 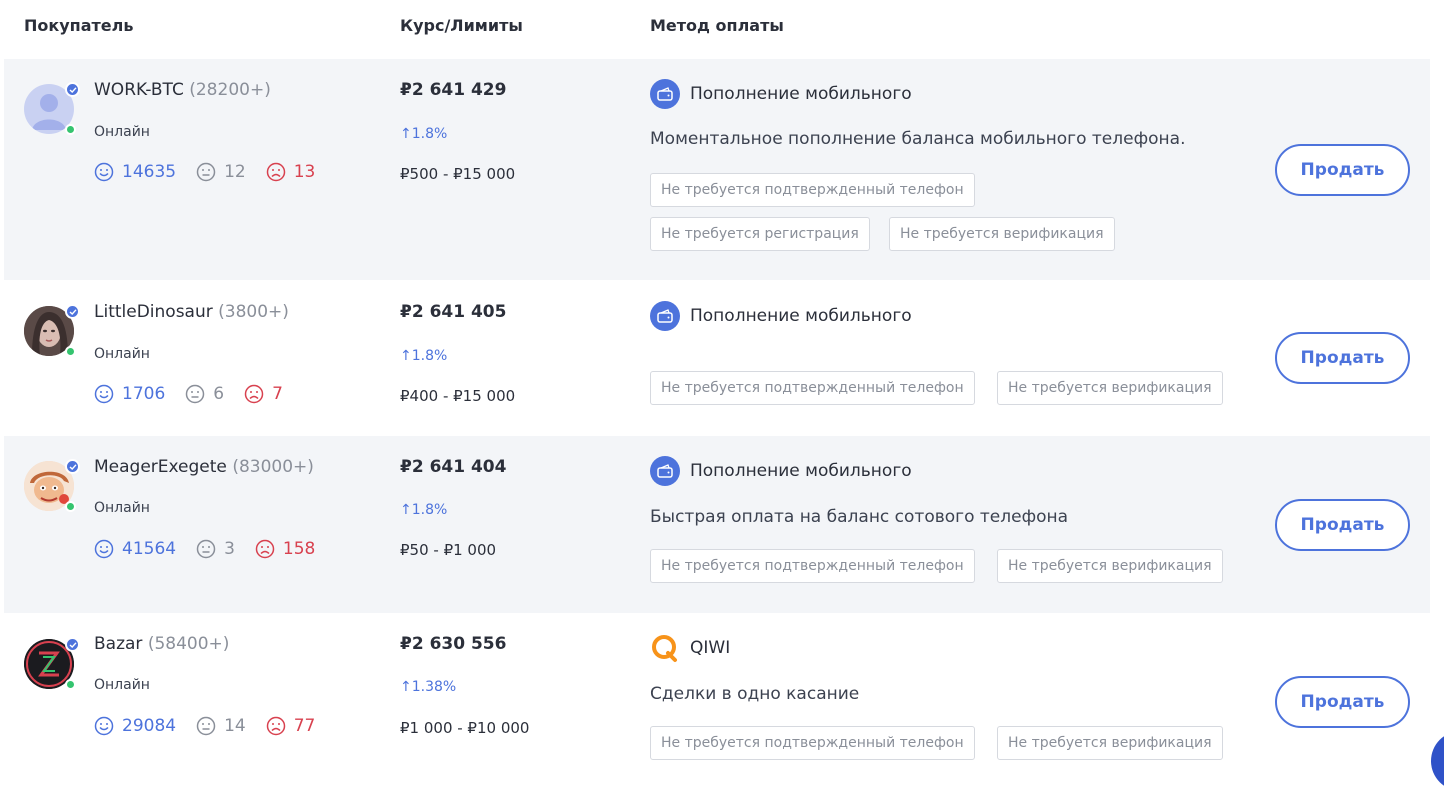 What do you see at coordinates (135, 172) in the screenshot?
I see `positive-feedback: 14635` at bounding box center [135, 172].